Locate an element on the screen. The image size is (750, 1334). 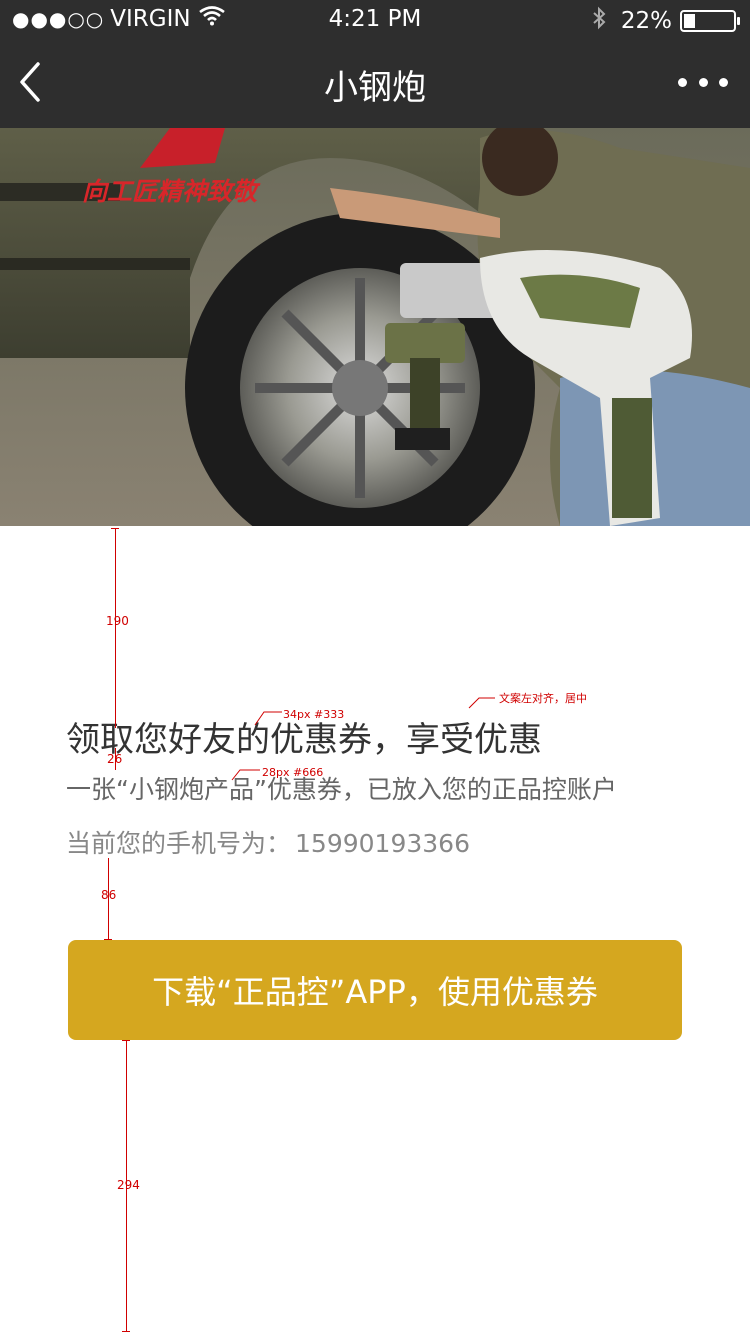
download-app-button-label: 下载“正品控”APP，使用优惠券 is located at coordinates (375, 992).